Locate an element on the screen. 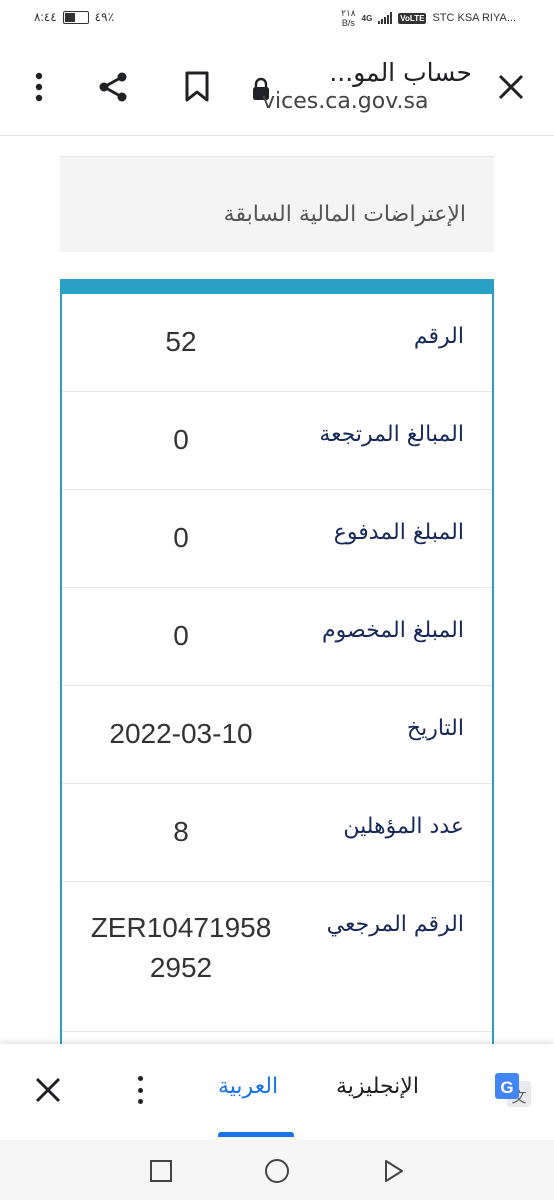 This screenshot has width=554, height=1200. clock: ٨:٤٤ is located at coordinates (45, 17).